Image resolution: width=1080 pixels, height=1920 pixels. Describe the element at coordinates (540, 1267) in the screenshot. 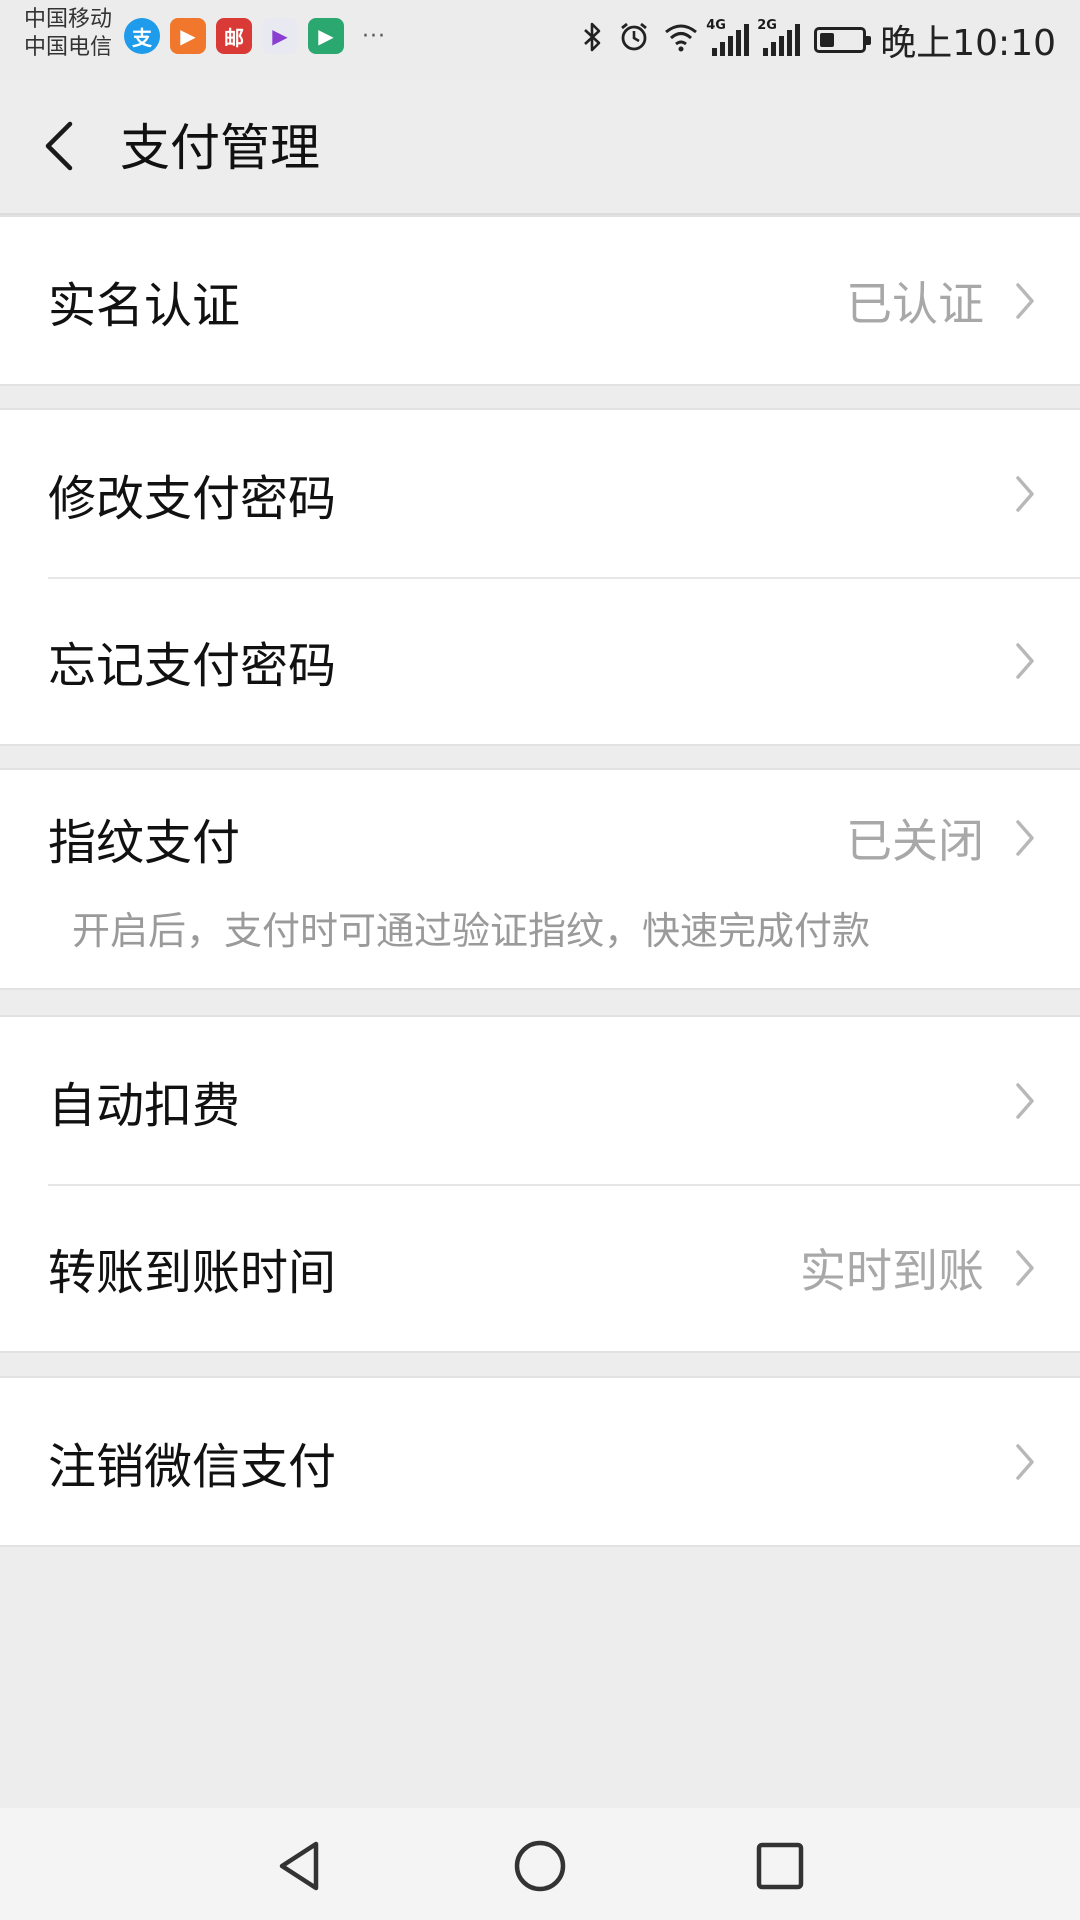

I see `row-transfer-arrival-time: 转账到账时间 实时到账` at that location.